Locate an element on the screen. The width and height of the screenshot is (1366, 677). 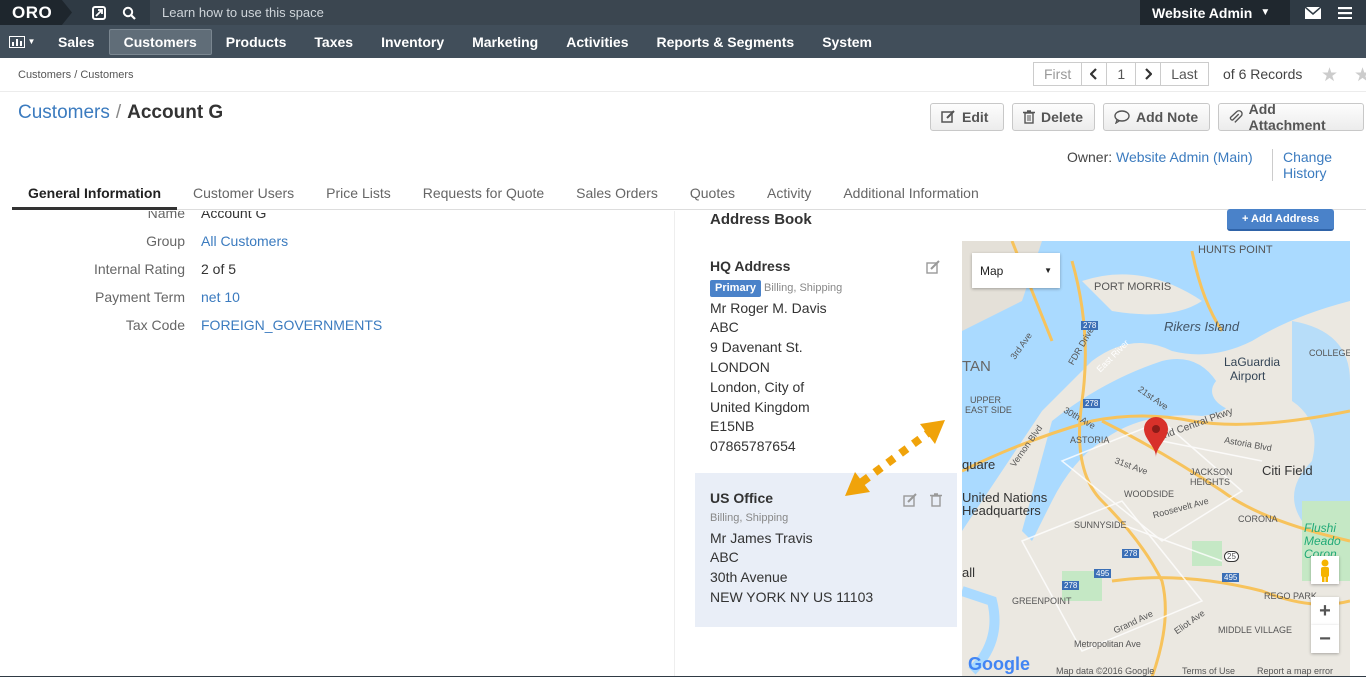
map-label: EAST SIDE is located at coordinates (988, 410).